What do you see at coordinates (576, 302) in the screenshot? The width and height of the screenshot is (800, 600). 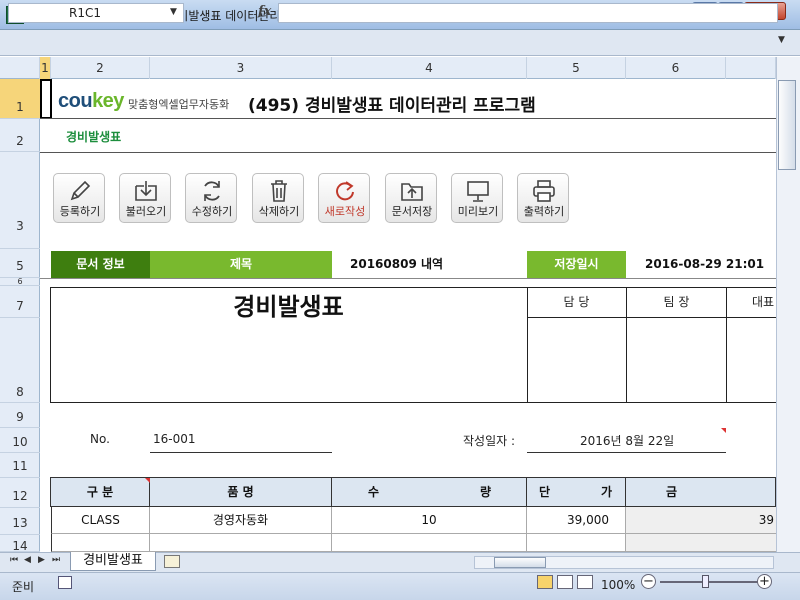 I see `approval-staff: 담 당` at bounding box center [576, 302].